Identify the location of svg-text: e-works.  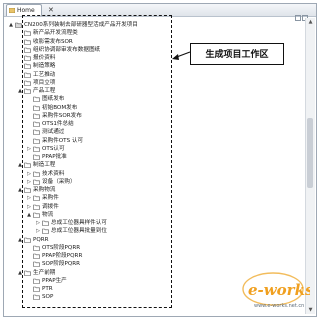
(279, 290).